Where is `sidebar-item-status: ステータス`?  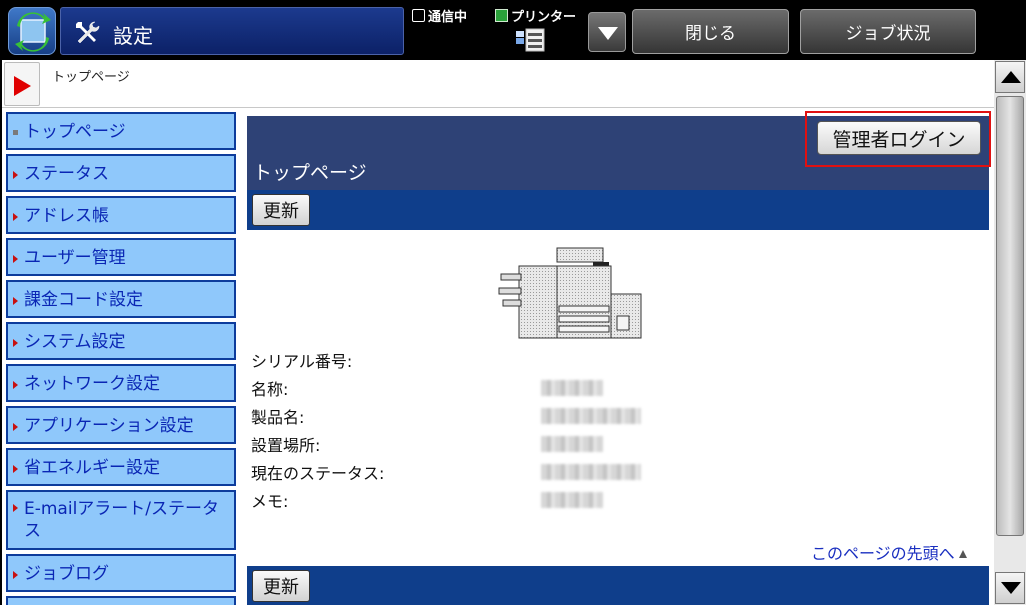
sidebar-item-status: ステータス is located at coordinates (121, 173).